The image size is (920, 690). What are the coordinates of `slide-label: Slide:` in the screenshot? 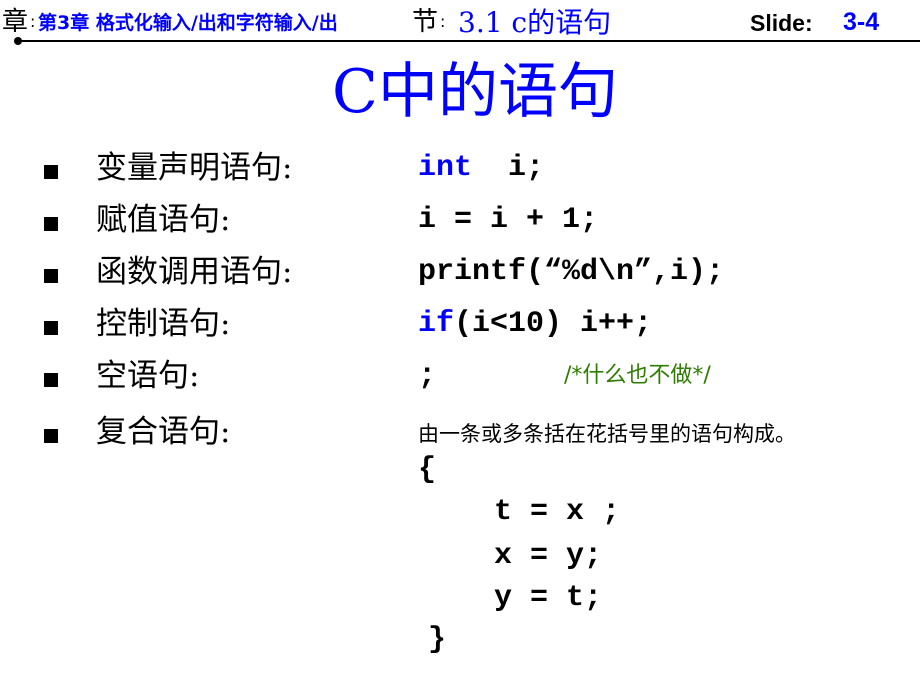 It's located at (781, 23).